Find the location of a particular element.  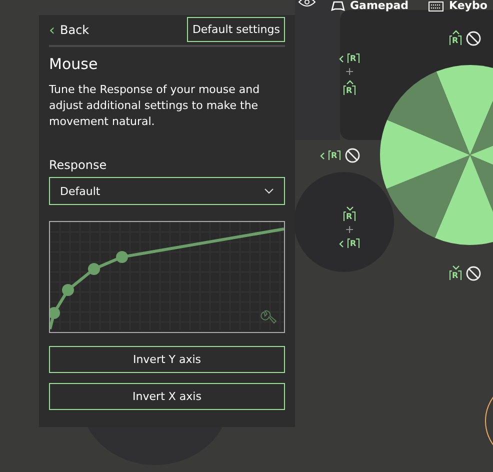

invert-y-button: Invert Y axis is located at coordinates (167, 359).